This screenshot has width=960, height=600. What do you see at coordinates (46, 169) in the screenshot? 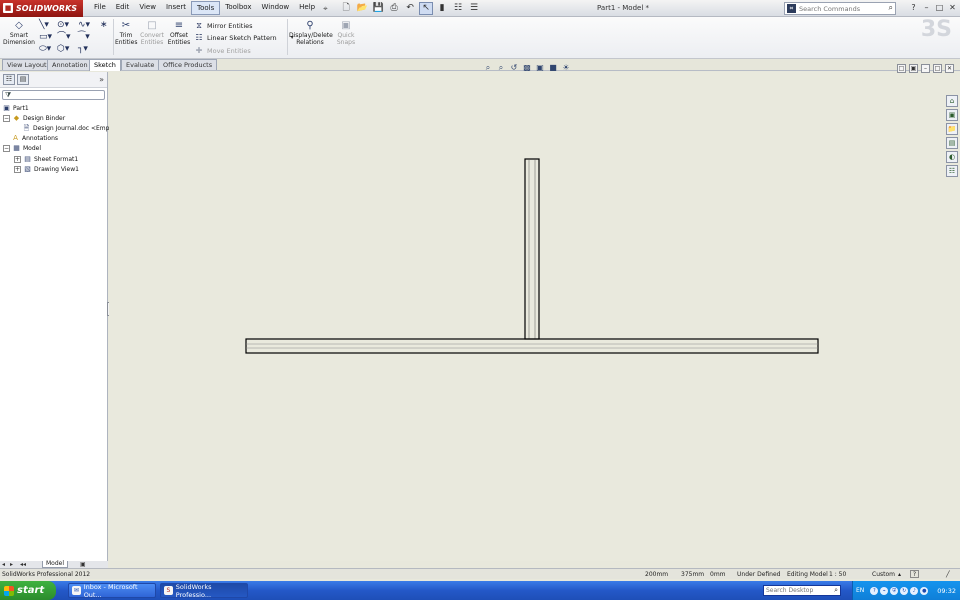
I see `tree-item-drawing-view: + ▧ Drawing View1` at bounding box center [46, 169].